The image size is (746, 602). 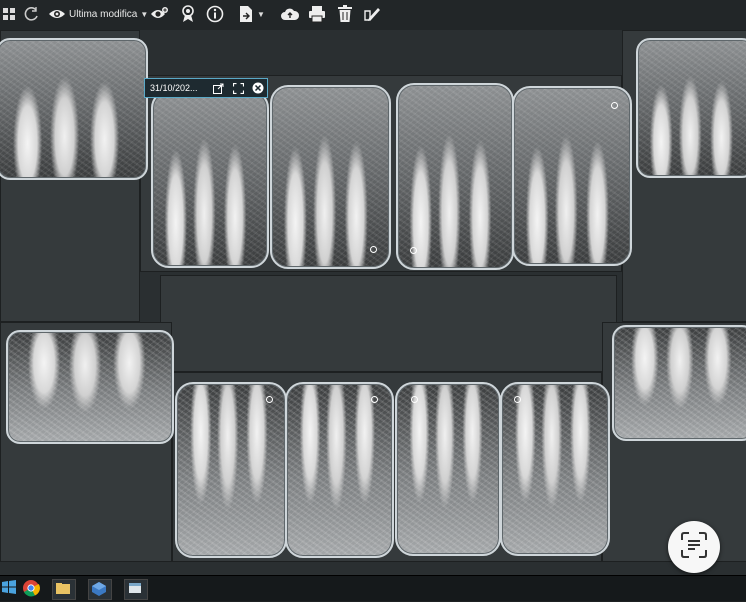 What do you see at coordinates (317, 14) in the screenshot?
I see `print-icon` at bounding box center [317, 14].